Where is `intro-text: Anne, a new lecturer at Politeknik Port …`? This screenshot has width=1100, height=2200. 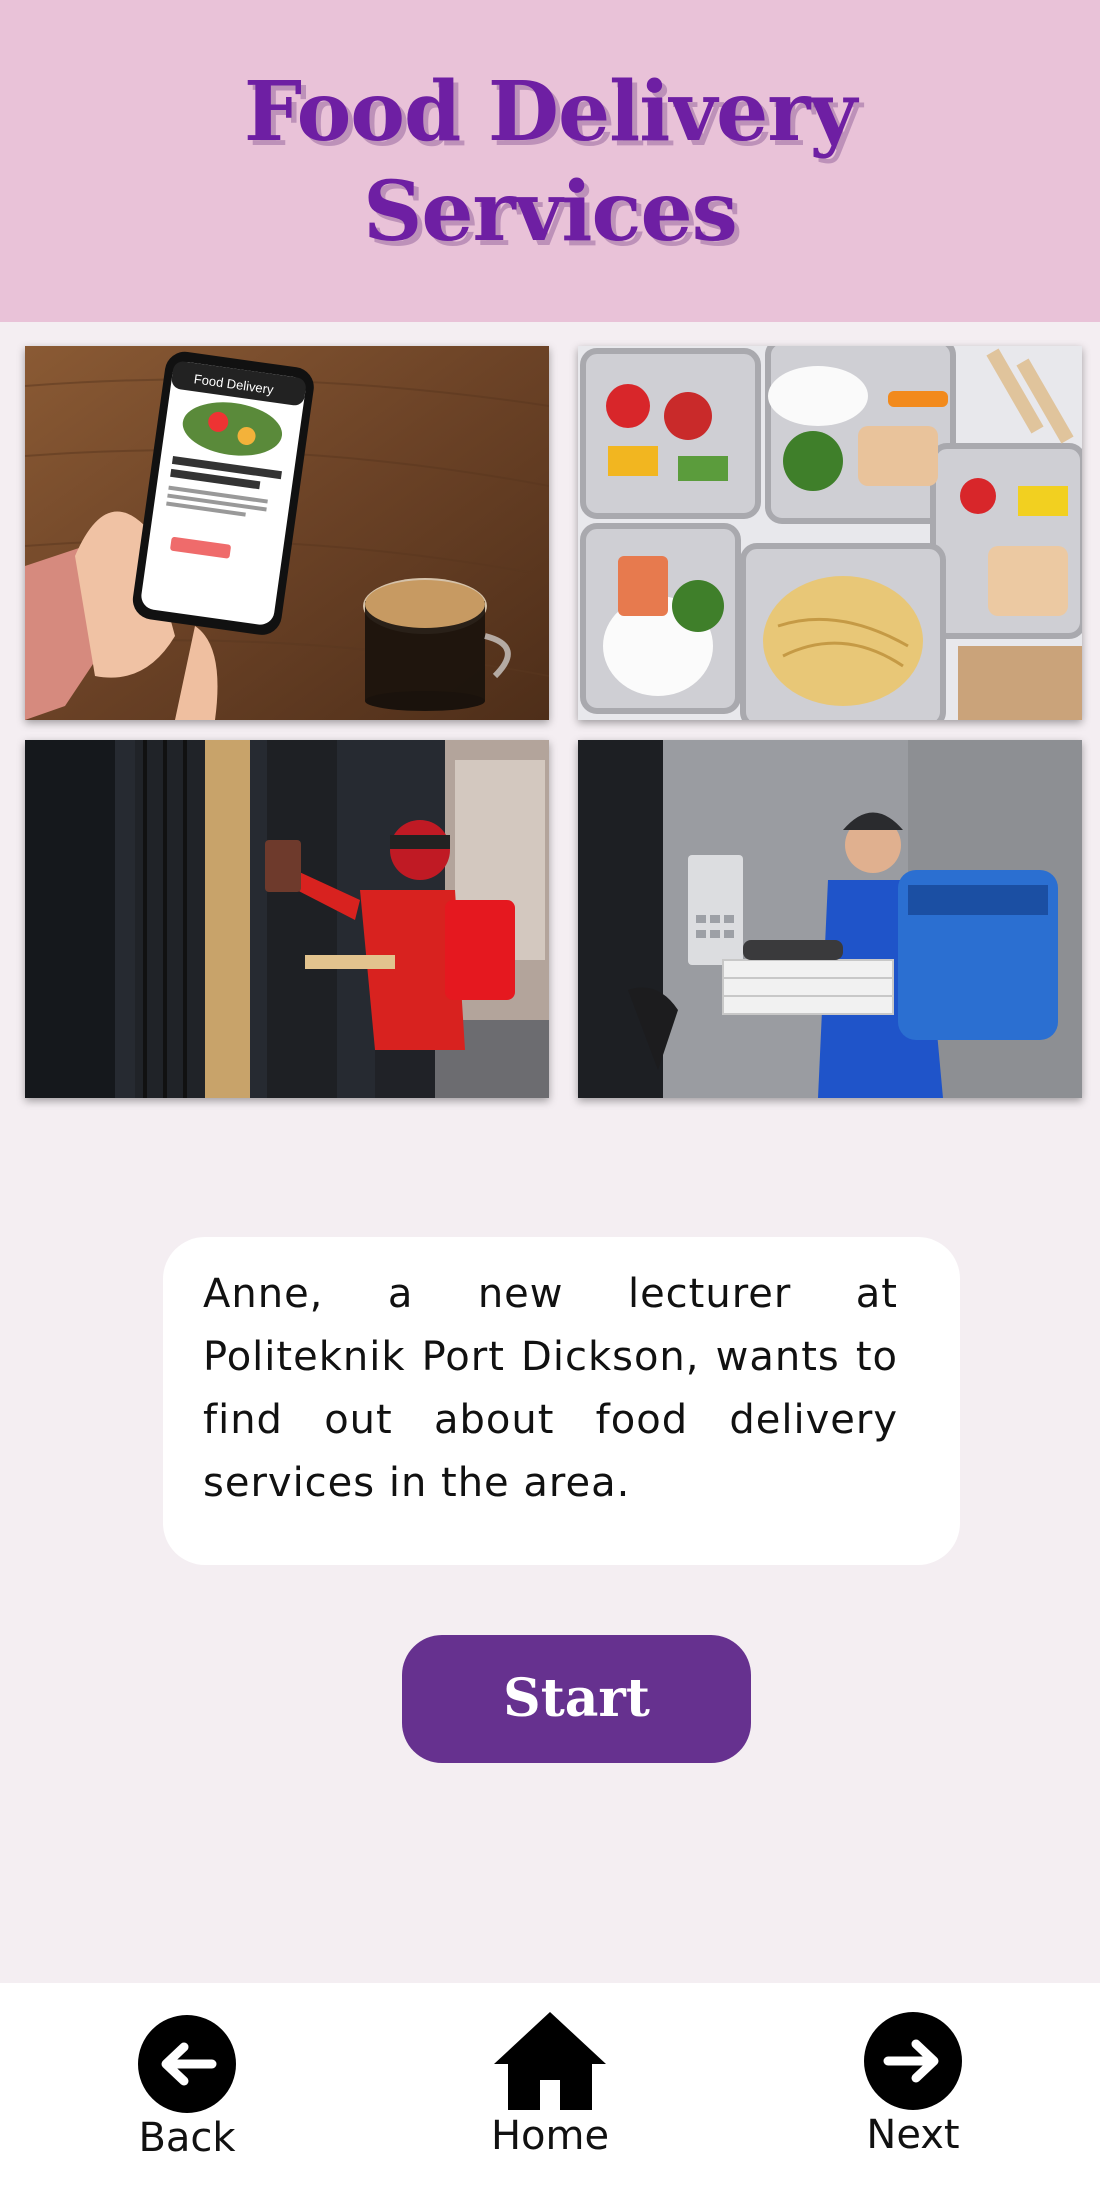 intro-text: Anne, a new lecturer at Politeknik Port … is located at coordinates (550, 1388).